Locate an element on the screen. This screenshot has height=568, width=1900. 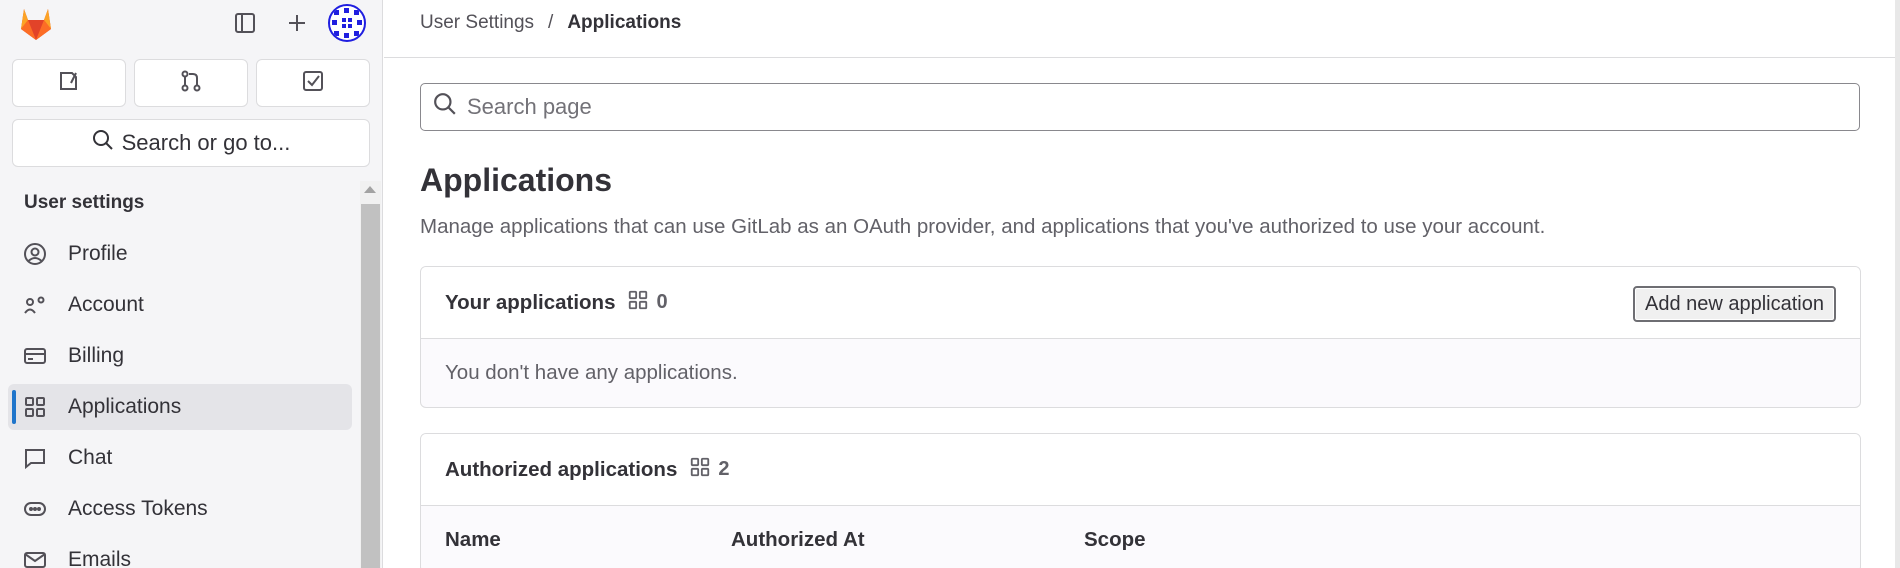
search-page-input: Search page is located at coordinates (1140, 107).